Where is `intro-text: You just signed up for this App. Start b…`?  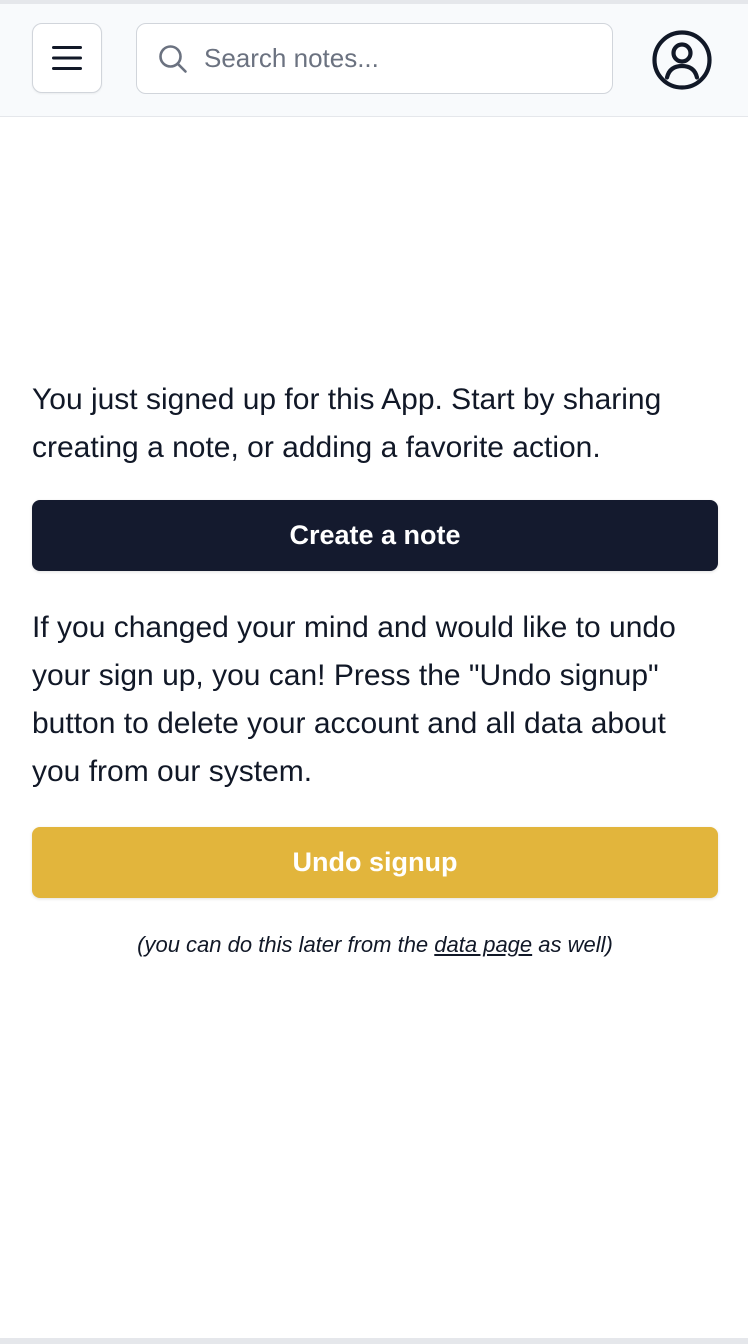 intro-text: You just signed up for this App. Start b… is located at coordinates (347, 423).